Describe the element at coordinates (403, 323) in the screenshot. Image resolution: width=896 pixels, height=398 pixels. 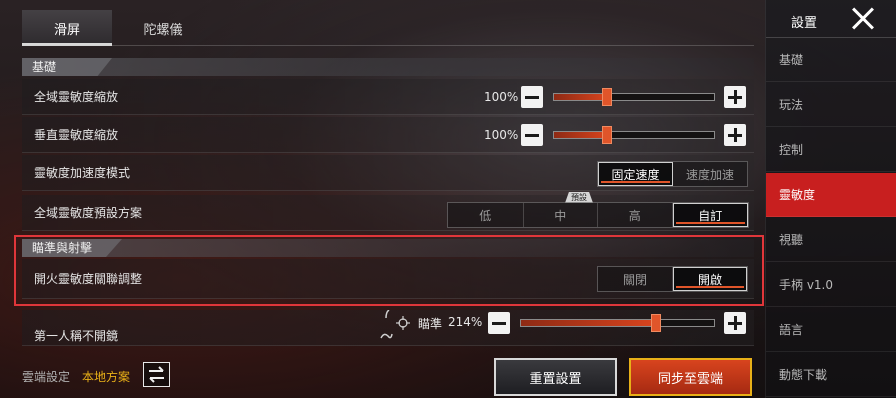
I see `crosshair-icon` at that location.